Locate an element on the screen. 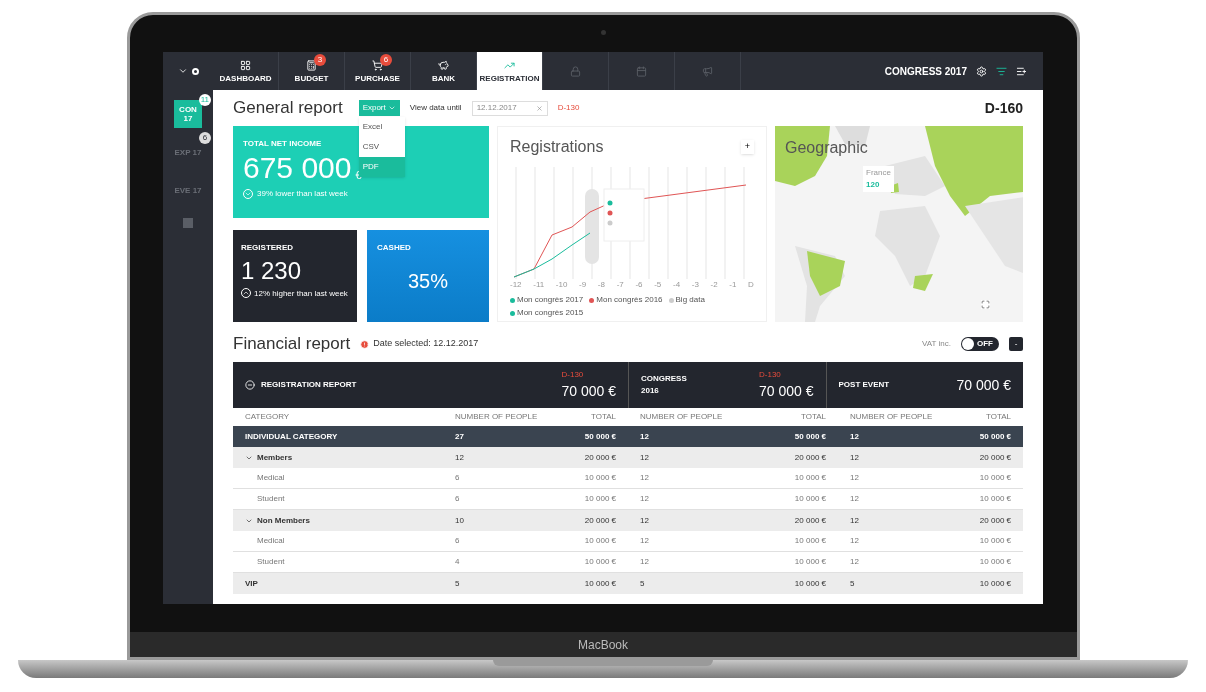  table-cell: 10 is located at coordinates (498, 520).